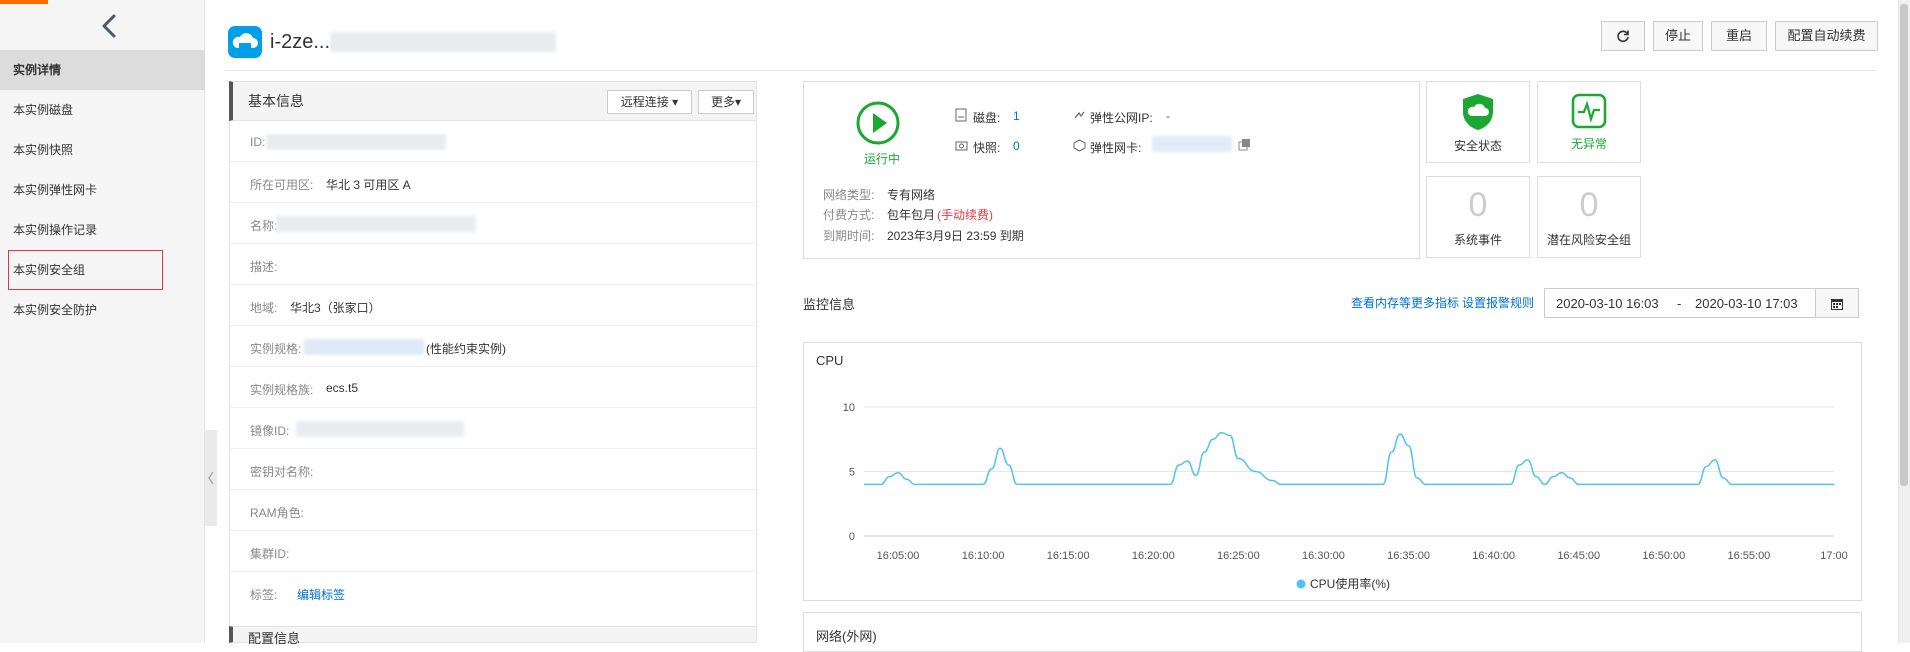  Describe the element at coordinates (849, 215) in the screenshot. I see `billing-label: 付费方式:` at that location.